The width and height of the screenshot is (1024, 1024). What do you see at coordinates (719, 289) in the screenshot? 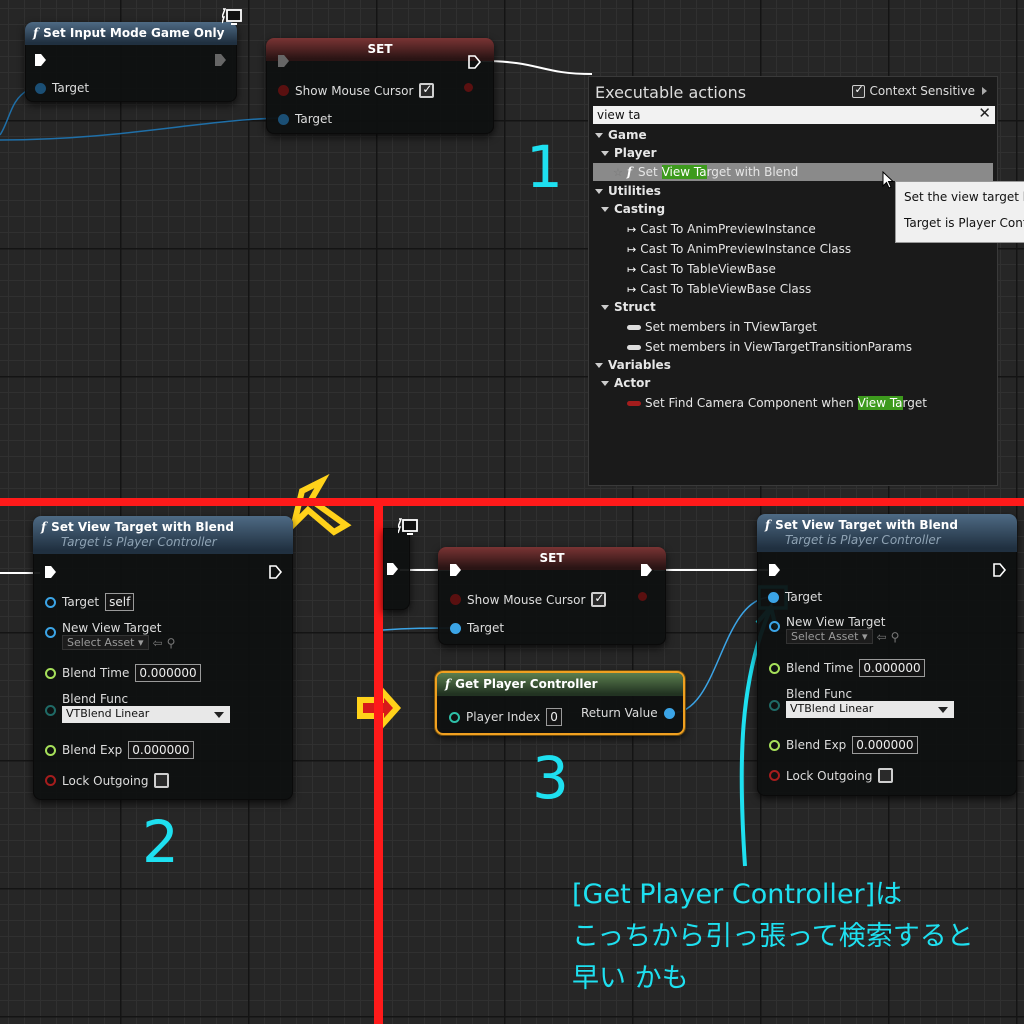
I see `tree-item-cast: ↦ Cast To TableViewBase Class` at bounding box center [719, 289].